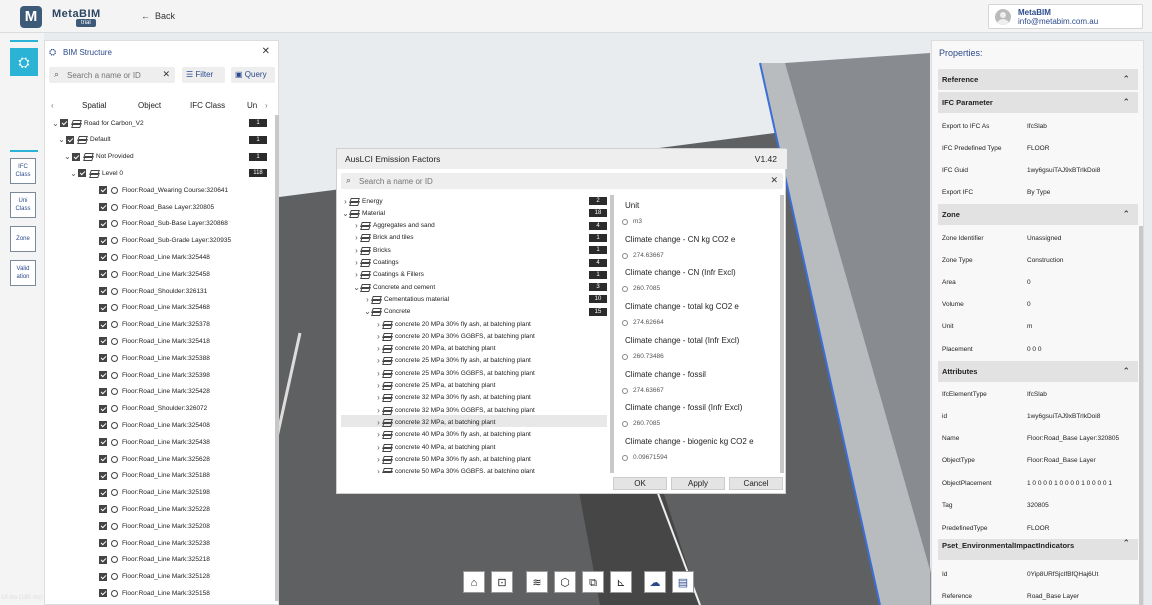 The width and height of the screenshot is (1152, 605). I want to click on tree-item: Floor:Road_Line Mark:325468, so click(142, 308).